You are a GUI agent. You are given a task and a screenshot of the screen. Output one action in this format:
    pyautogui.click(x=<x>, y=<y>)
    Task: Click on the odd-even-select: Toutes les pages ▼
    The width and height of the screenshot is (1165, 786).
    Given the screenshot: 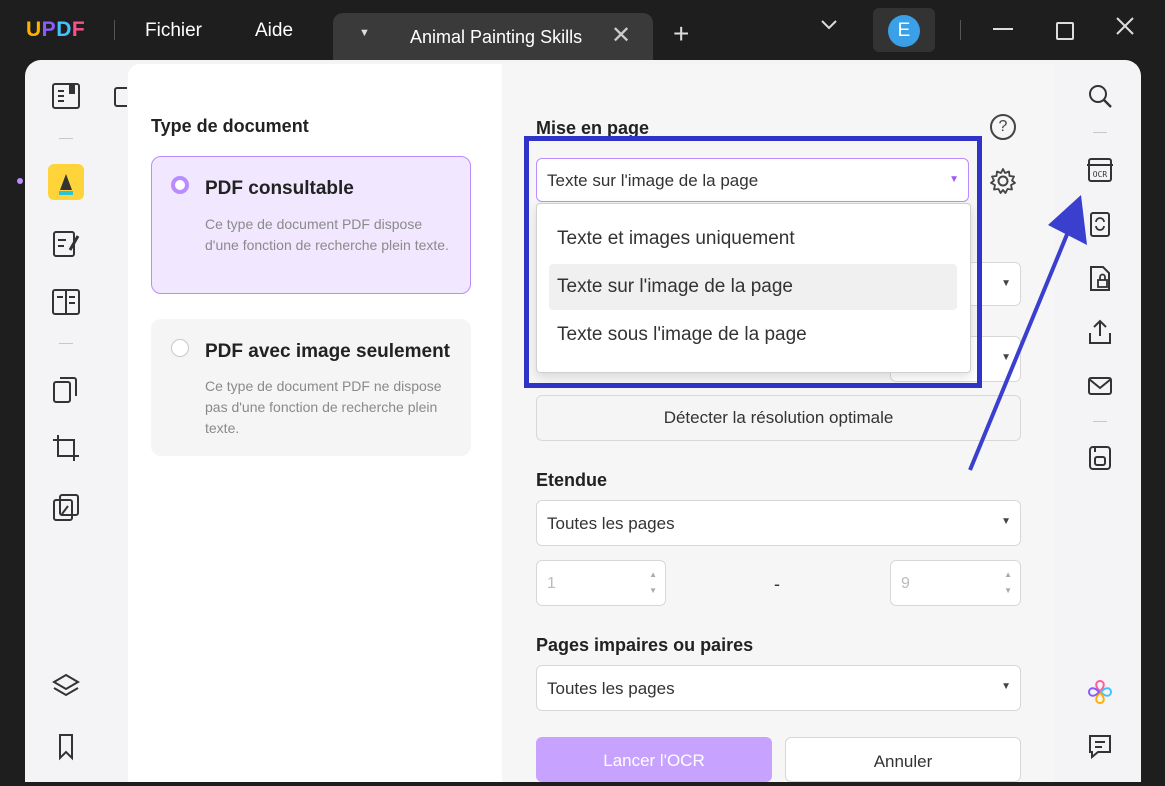 What is the action you would take?
    pyautogui.click(x=778, y=688)
    